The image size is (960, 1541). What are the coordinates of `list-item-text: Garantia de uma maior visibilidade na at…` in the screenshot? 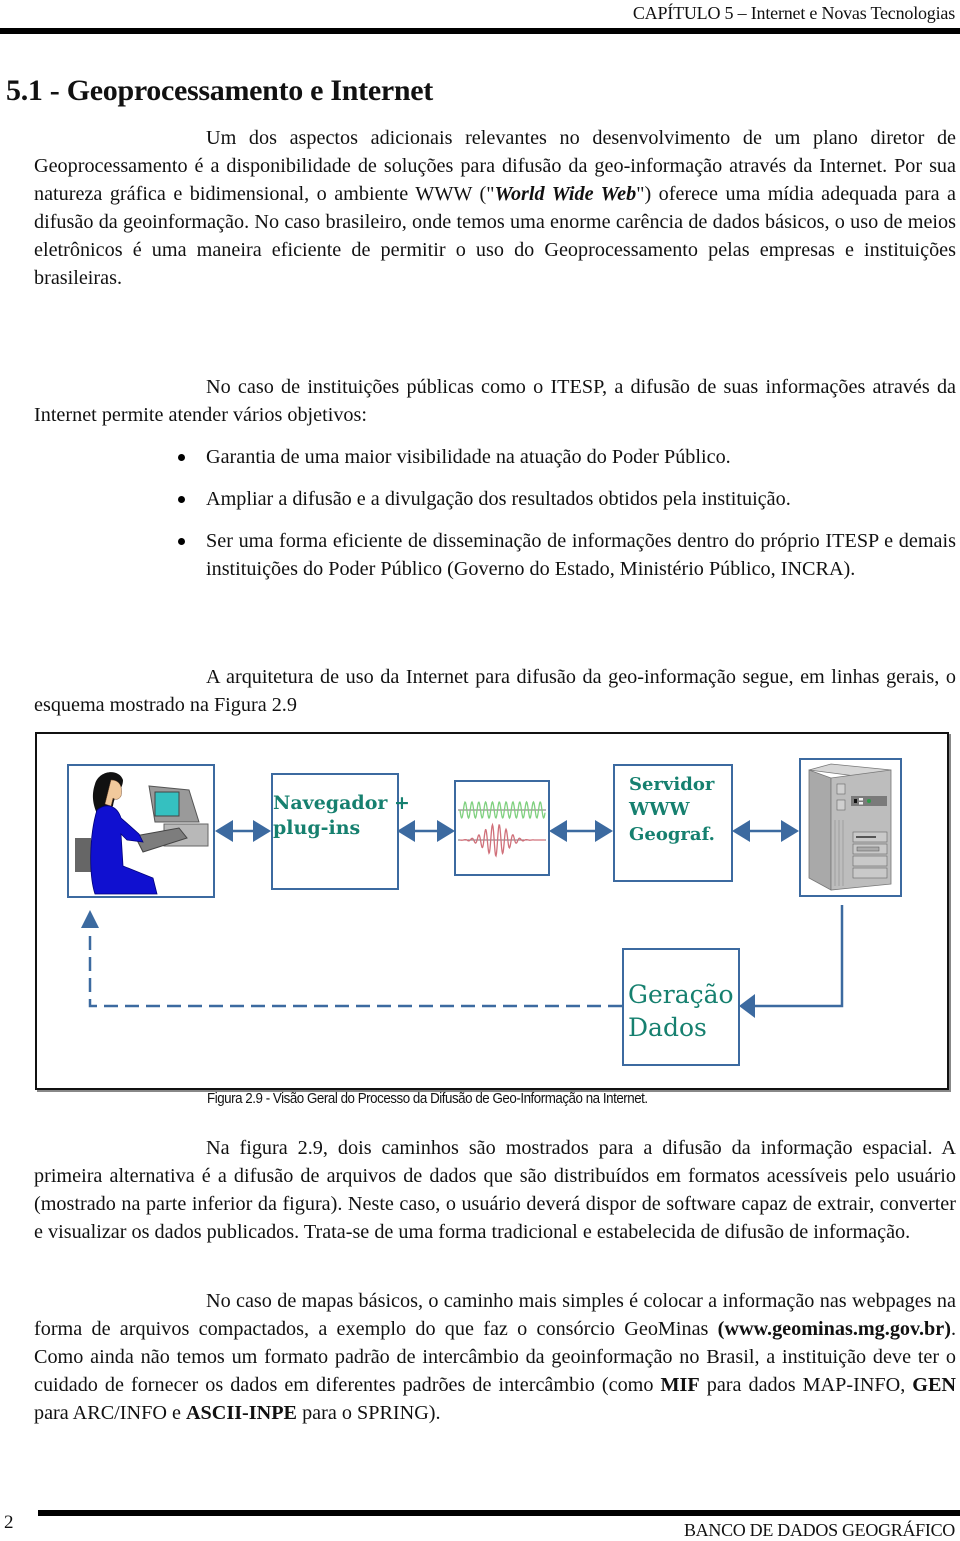 It's located at (468, 457).